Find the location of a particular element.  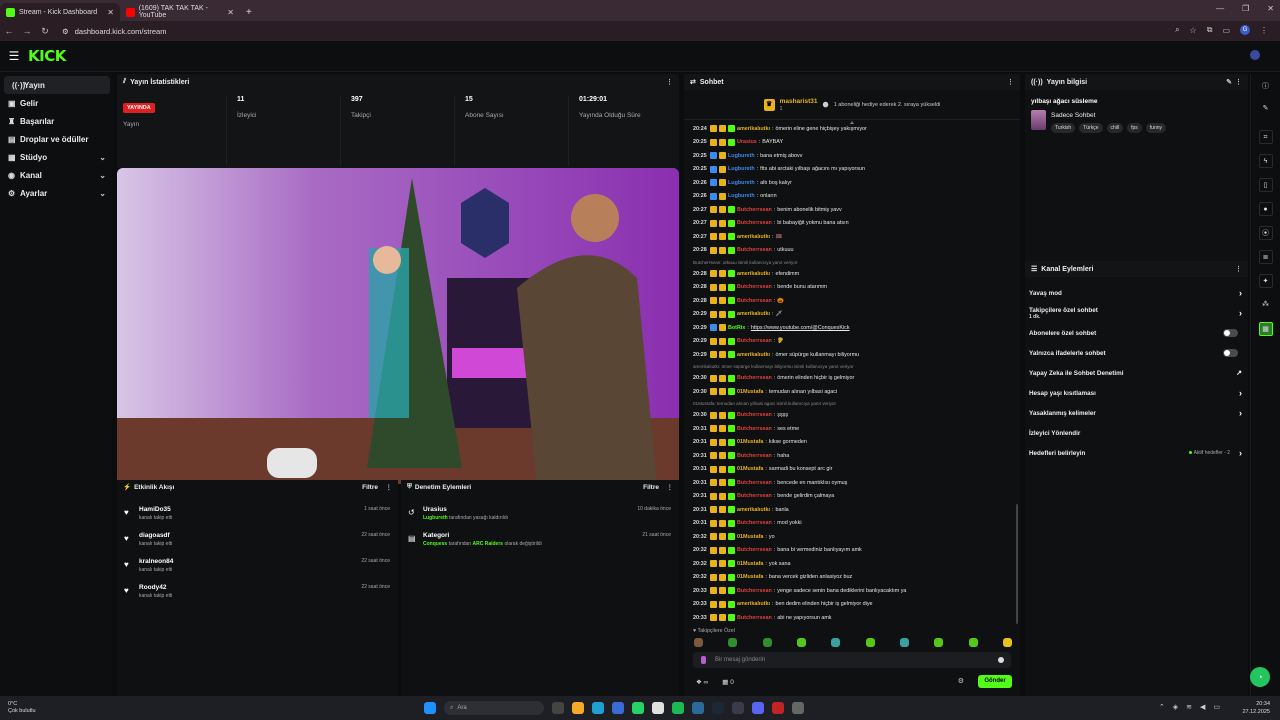

support-chat-icon: ◔ is located at coordinates (1260, 677).